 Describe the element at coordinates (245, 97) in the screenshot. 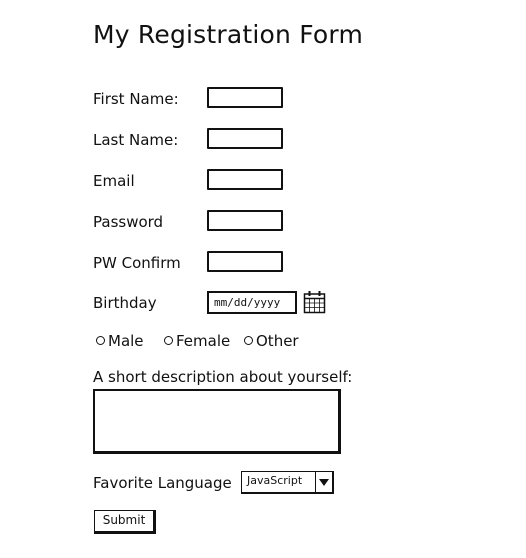

I see `first-name-input` at that location.